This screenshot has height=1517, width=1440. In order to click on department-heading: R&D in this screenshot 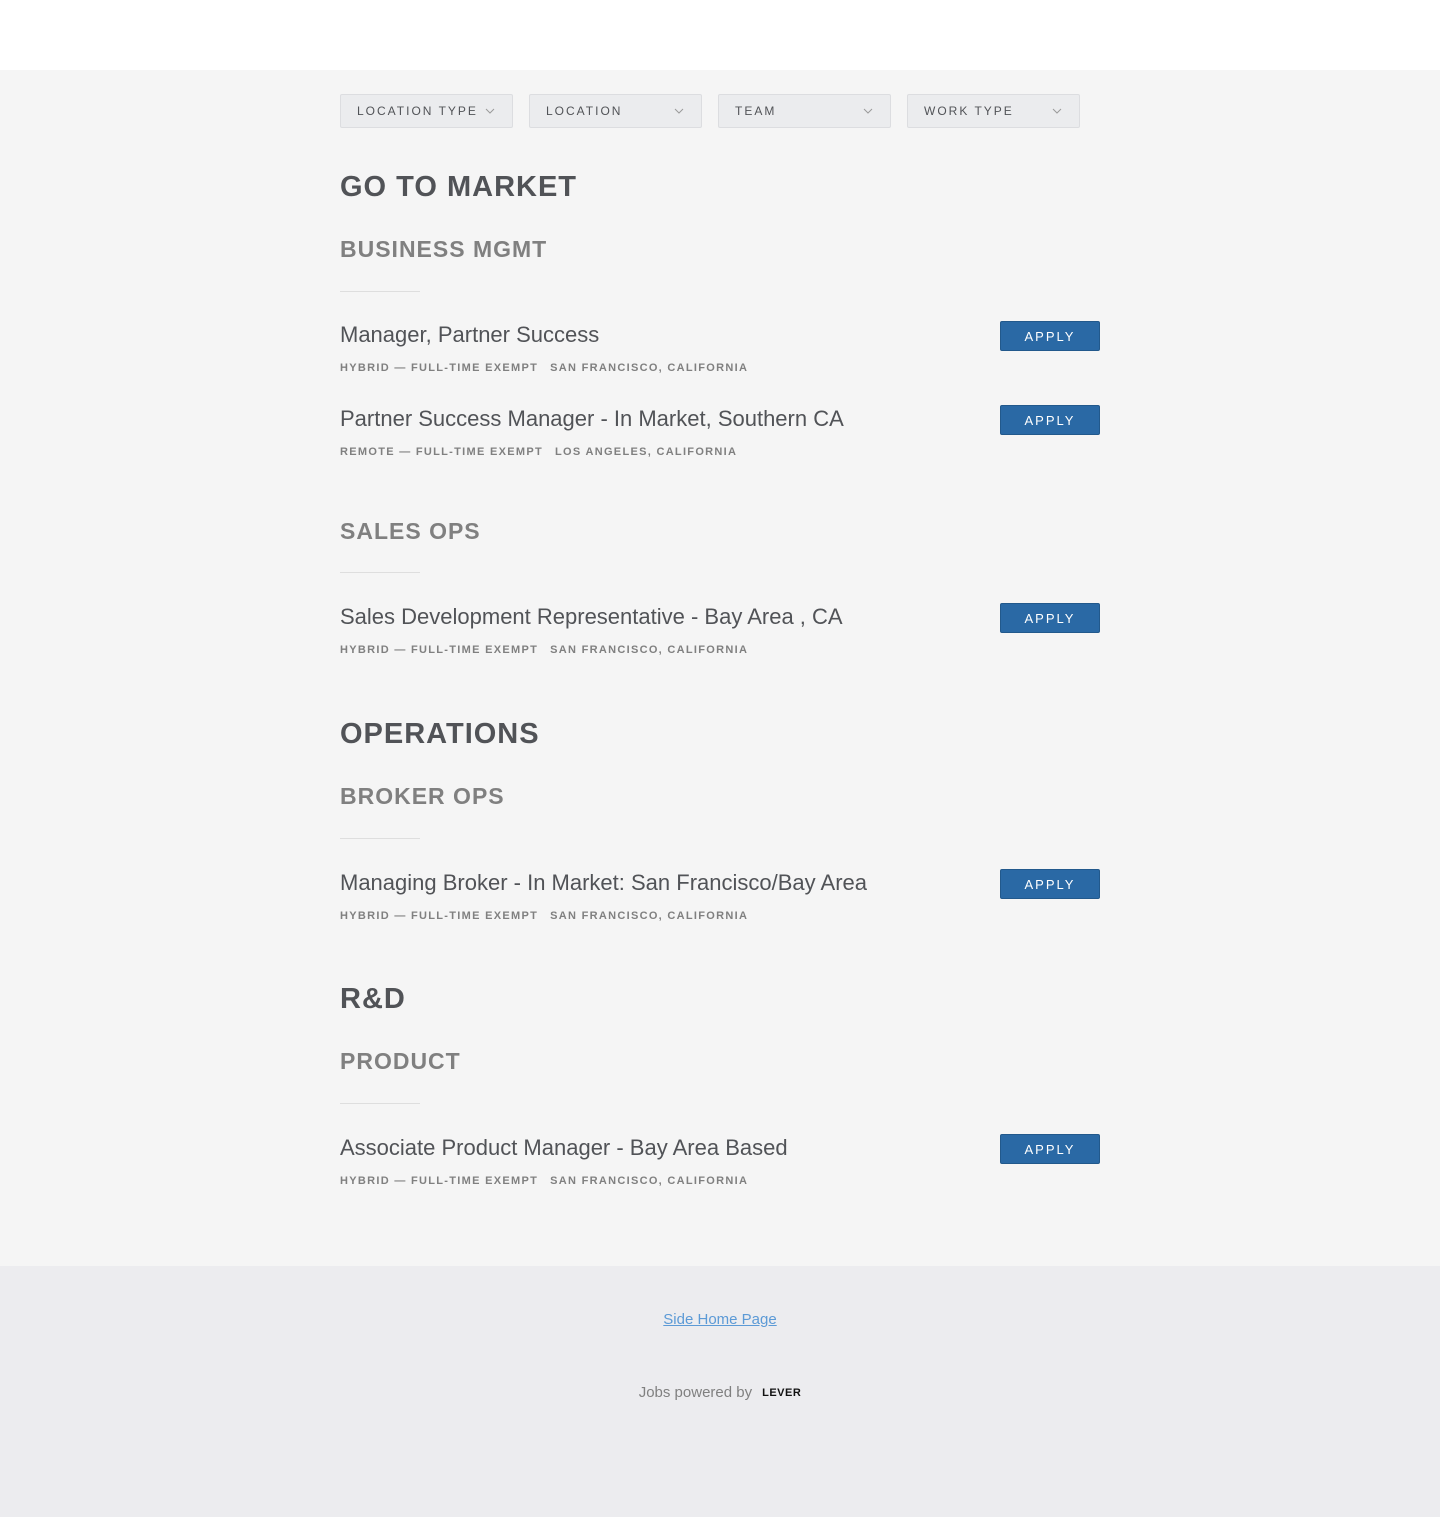, I will do `click(373, 999)`.